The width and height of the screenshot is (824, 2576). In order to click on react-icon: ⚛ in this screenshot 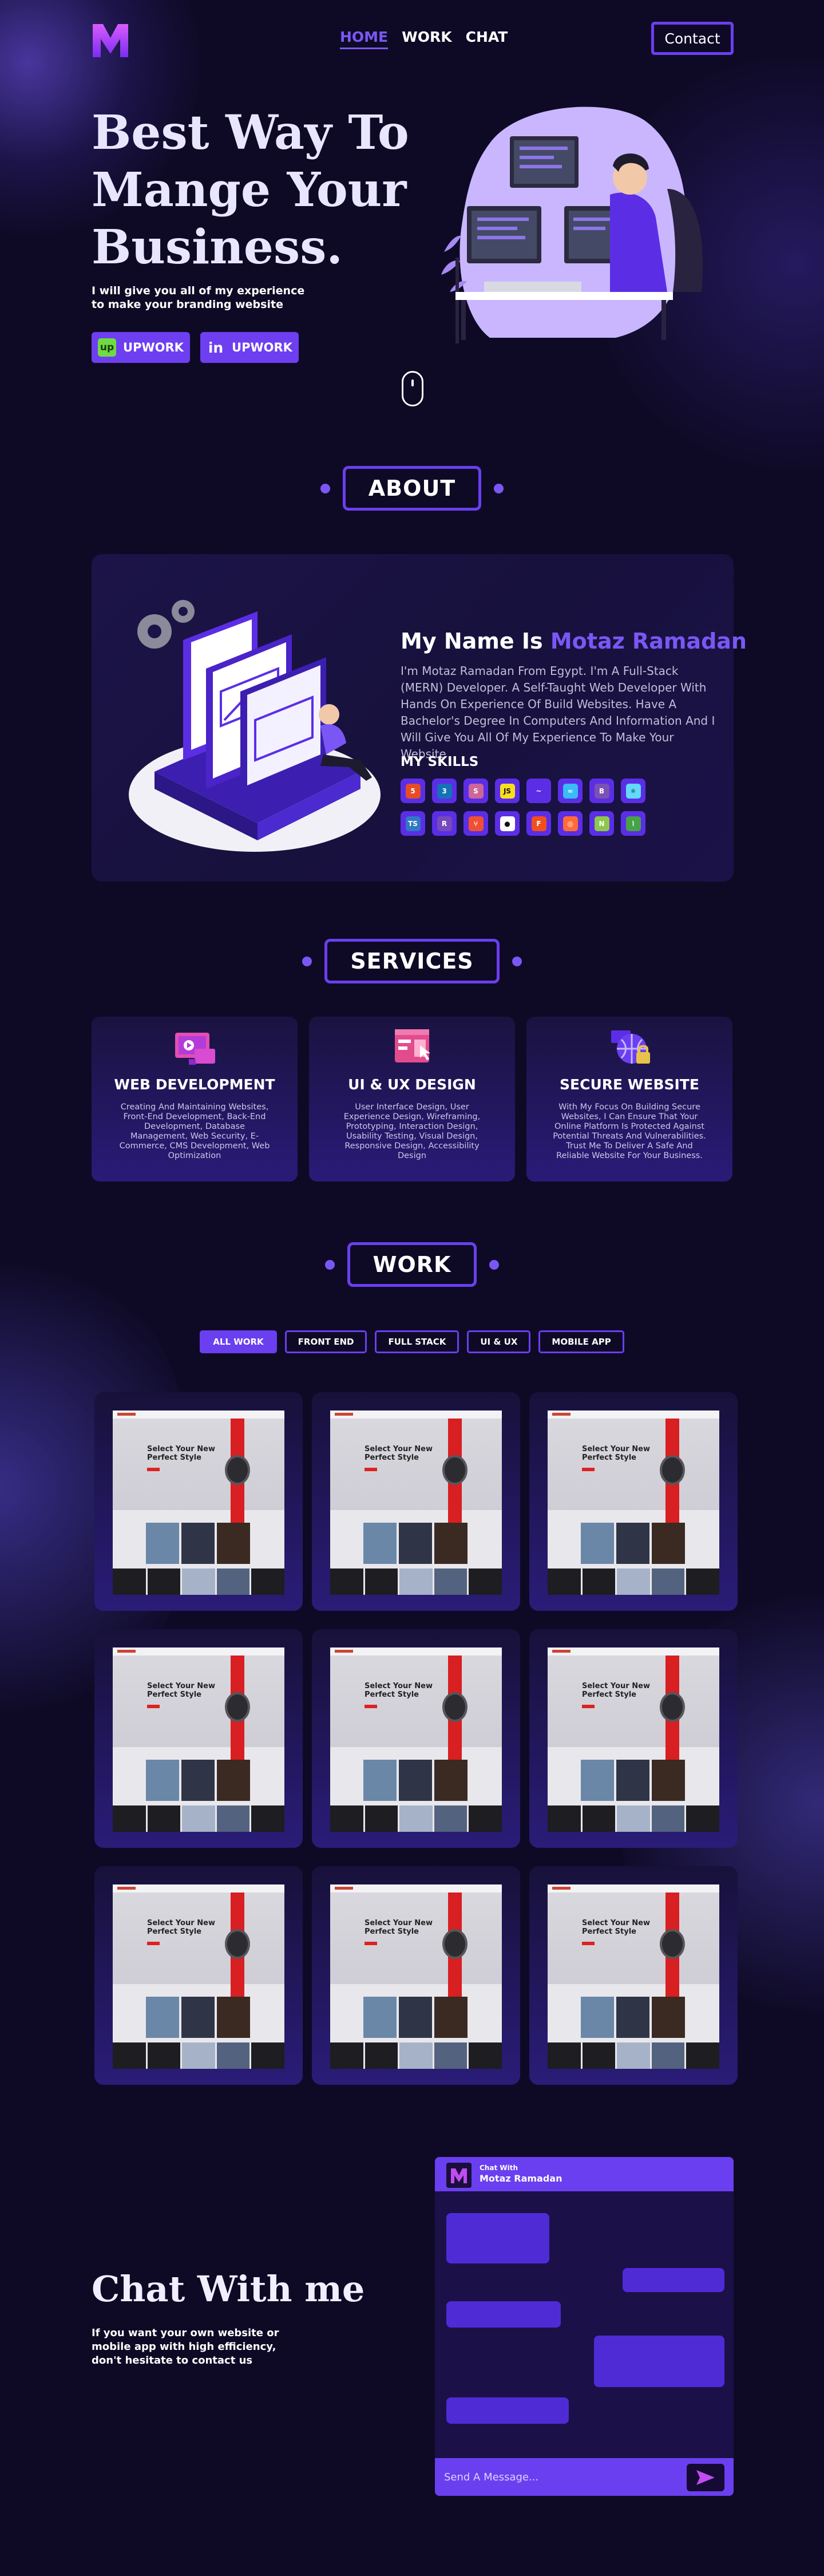, I will do `click(633, 791)`.